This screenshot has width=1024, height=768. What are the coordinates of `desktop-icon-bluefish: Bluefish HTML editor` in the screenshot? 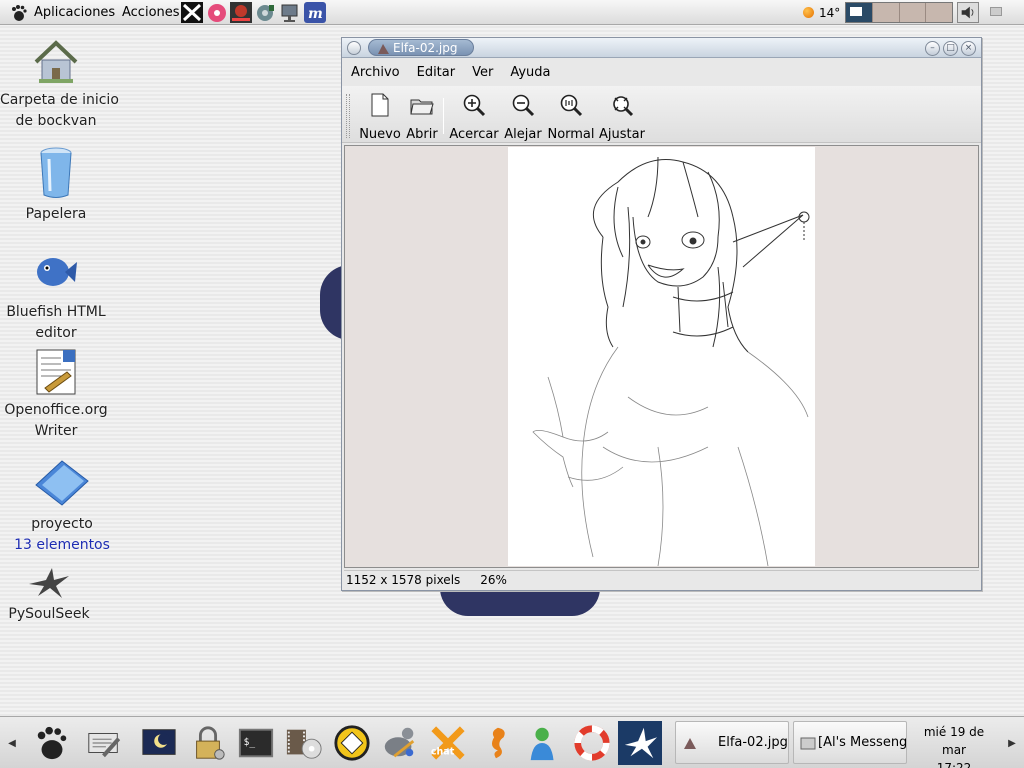 It's located at (56, 297).